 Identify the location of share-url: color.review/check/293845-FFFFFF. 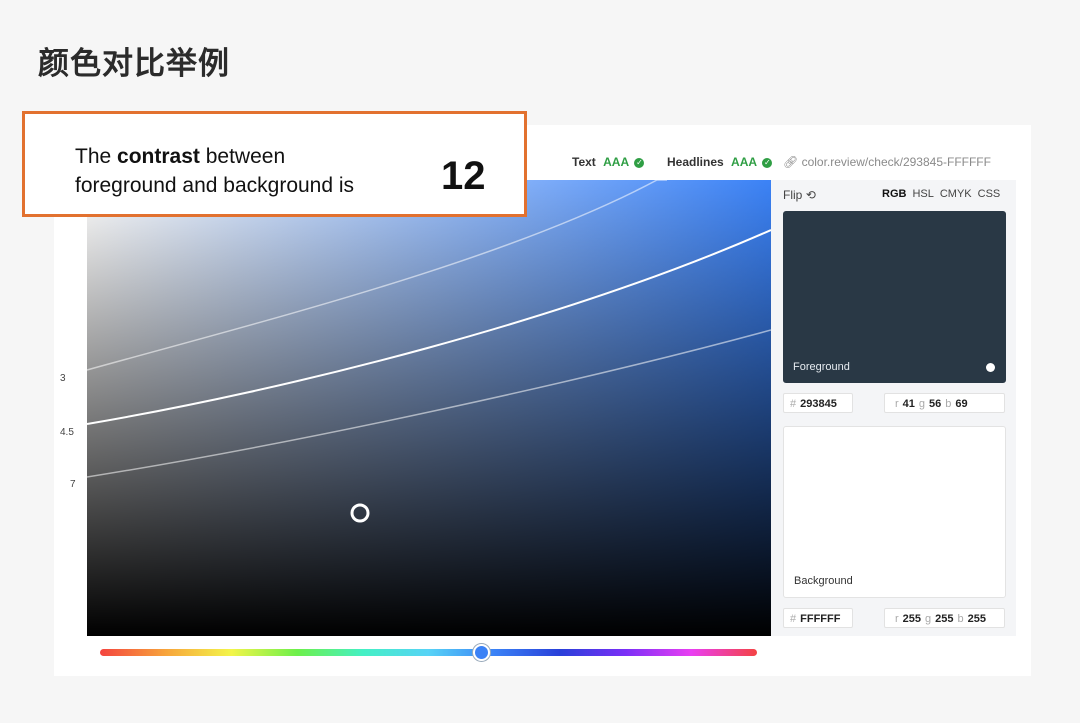
(896, 162).